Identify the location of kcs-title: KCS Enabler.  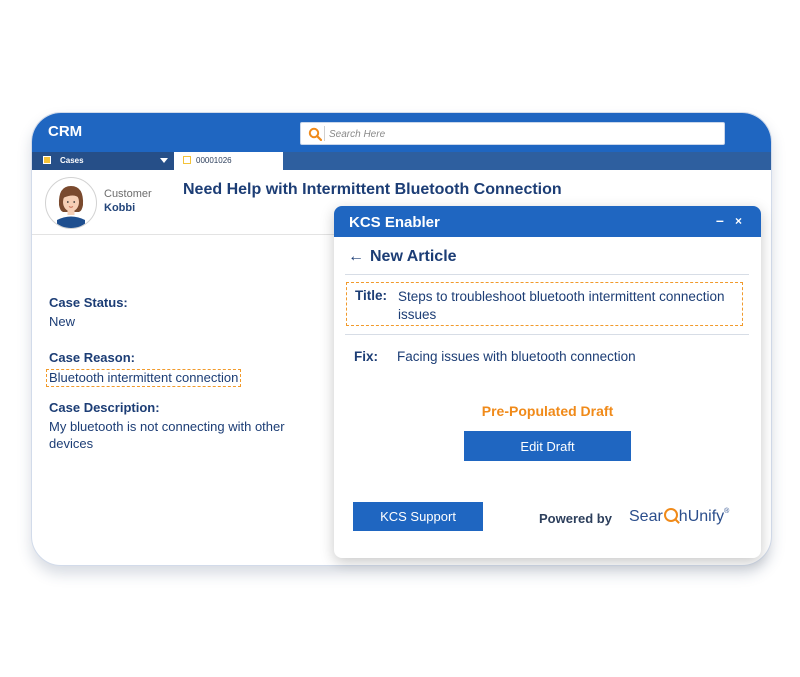
(394, 222).